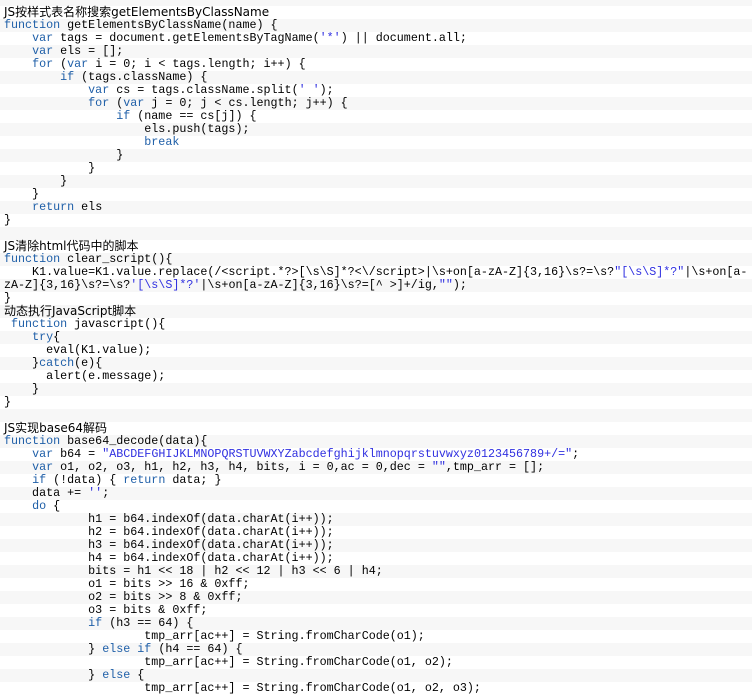 Image resolution: width=752 pixels, height=697 pixels. I want to click on code-token: data +=, so click(46, 492).